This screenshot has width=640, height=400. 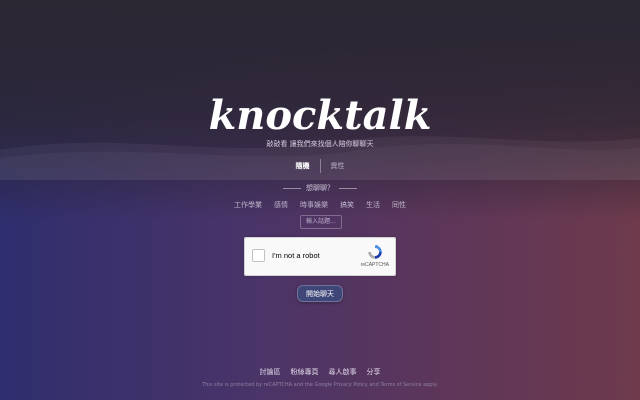 I want to click on recaptcha-label: I'm not a robot, so click(x=296, y=255).